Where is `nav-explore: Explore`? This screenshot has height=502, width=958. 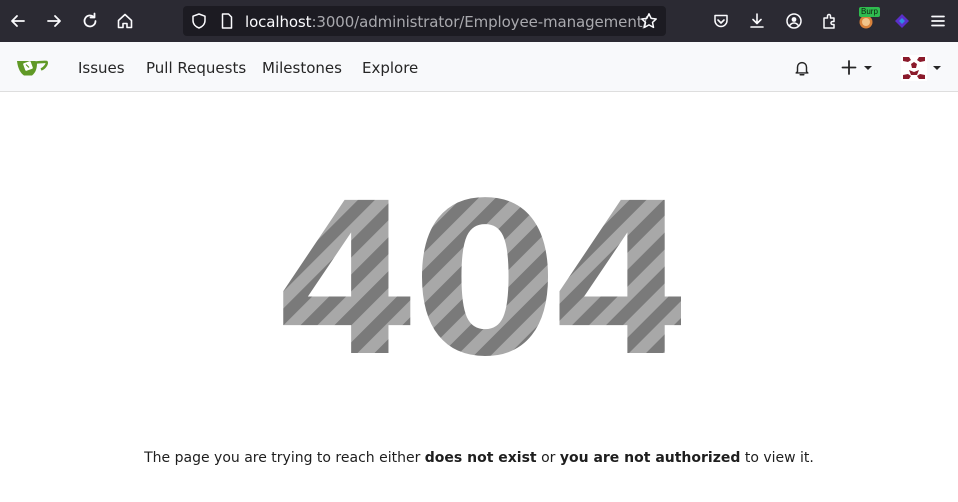 nav-explore: Explore is located at coordinates (390, 68).